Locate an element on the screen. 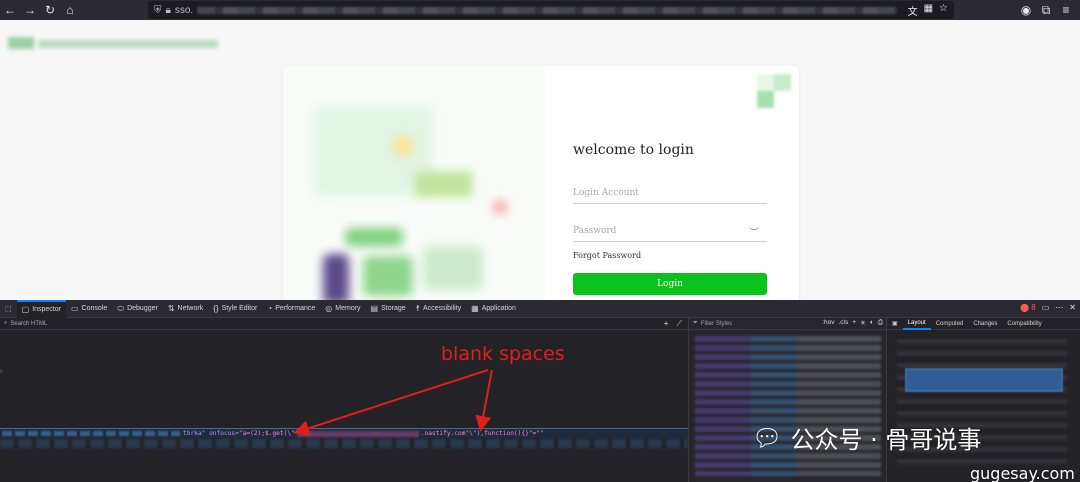 The height and width of the screenshot is (482, 1080). tab-storage: ▤ Storage is located at coordinates (388, 309).